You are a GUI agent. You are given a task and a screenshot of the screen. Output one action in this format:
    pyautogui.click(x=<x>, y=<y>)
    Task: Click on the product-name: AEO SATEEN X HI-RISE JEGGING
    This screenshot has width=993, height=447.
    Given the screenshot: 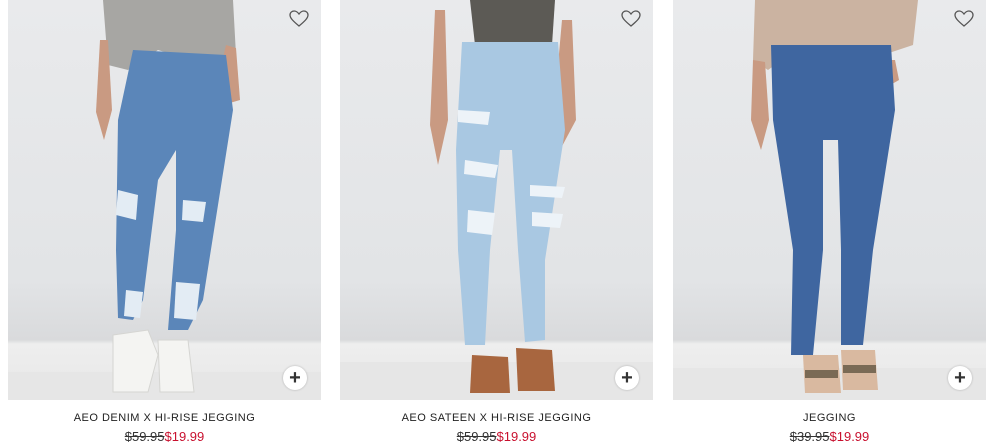 What is the action you would take?
    pyautogui.click(x=496, y=418)
    